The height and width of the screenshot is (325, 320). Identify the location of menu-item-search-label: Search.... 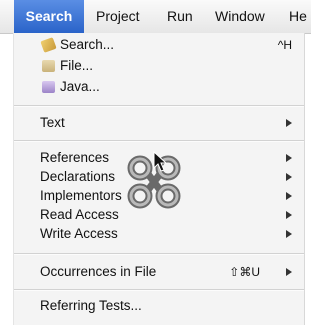
(87, 44).